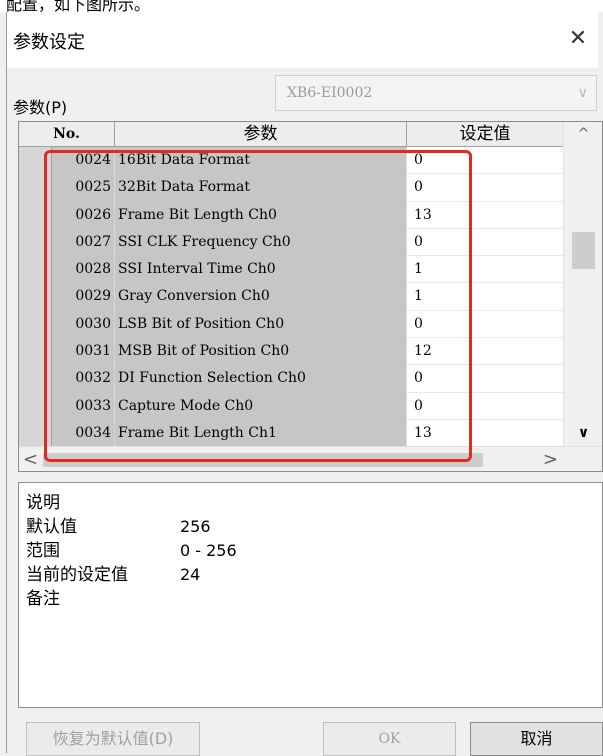 This screenshot has height=756, width=603. What do you see at coordinates (583, 250) in the screenshot?
I see `vertical-scroll-thumb` at bounding box center [583, 250].